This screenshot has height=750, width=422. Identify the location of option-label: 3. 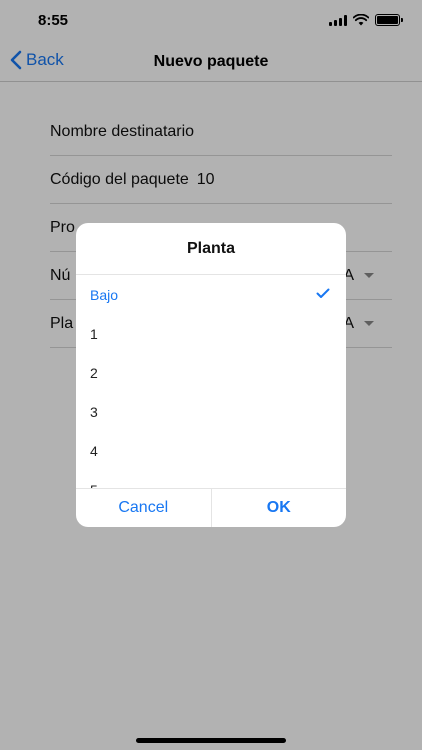
(94, 411).